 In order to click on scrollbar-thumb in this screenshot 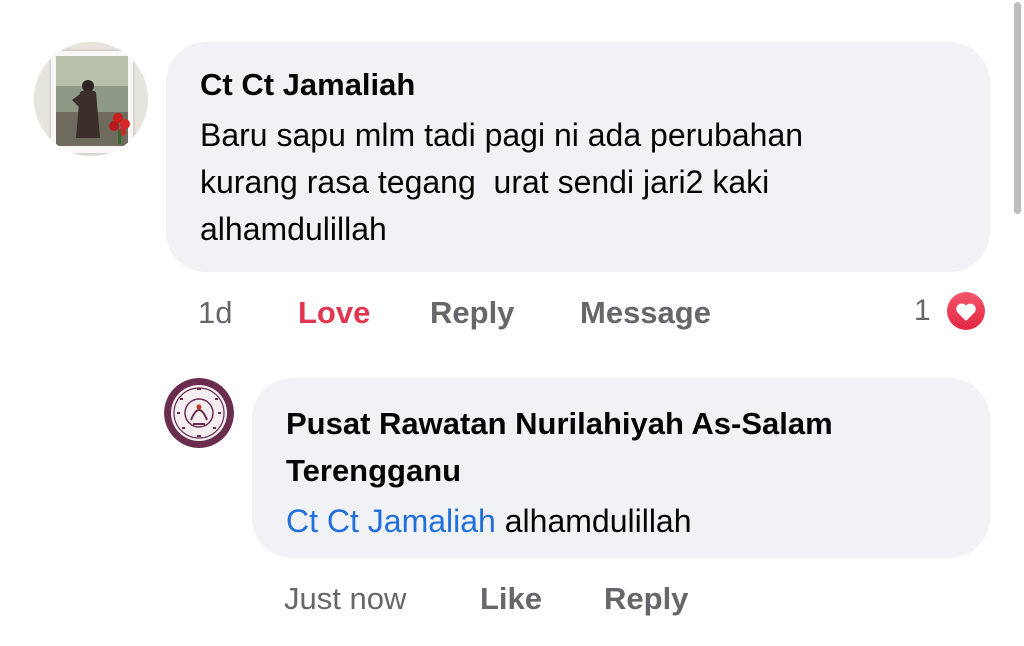, I will do `click(1017, 108)`.